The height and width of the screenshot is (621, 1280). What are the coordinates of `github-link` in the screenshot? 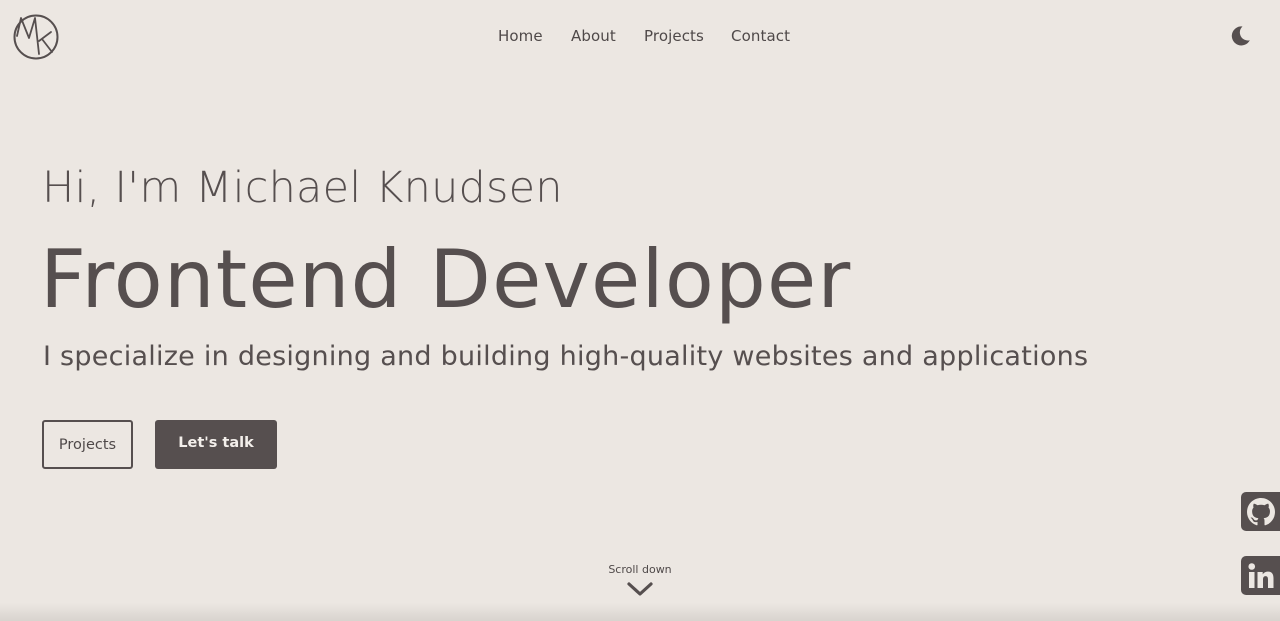 It's located at (1260, 511).